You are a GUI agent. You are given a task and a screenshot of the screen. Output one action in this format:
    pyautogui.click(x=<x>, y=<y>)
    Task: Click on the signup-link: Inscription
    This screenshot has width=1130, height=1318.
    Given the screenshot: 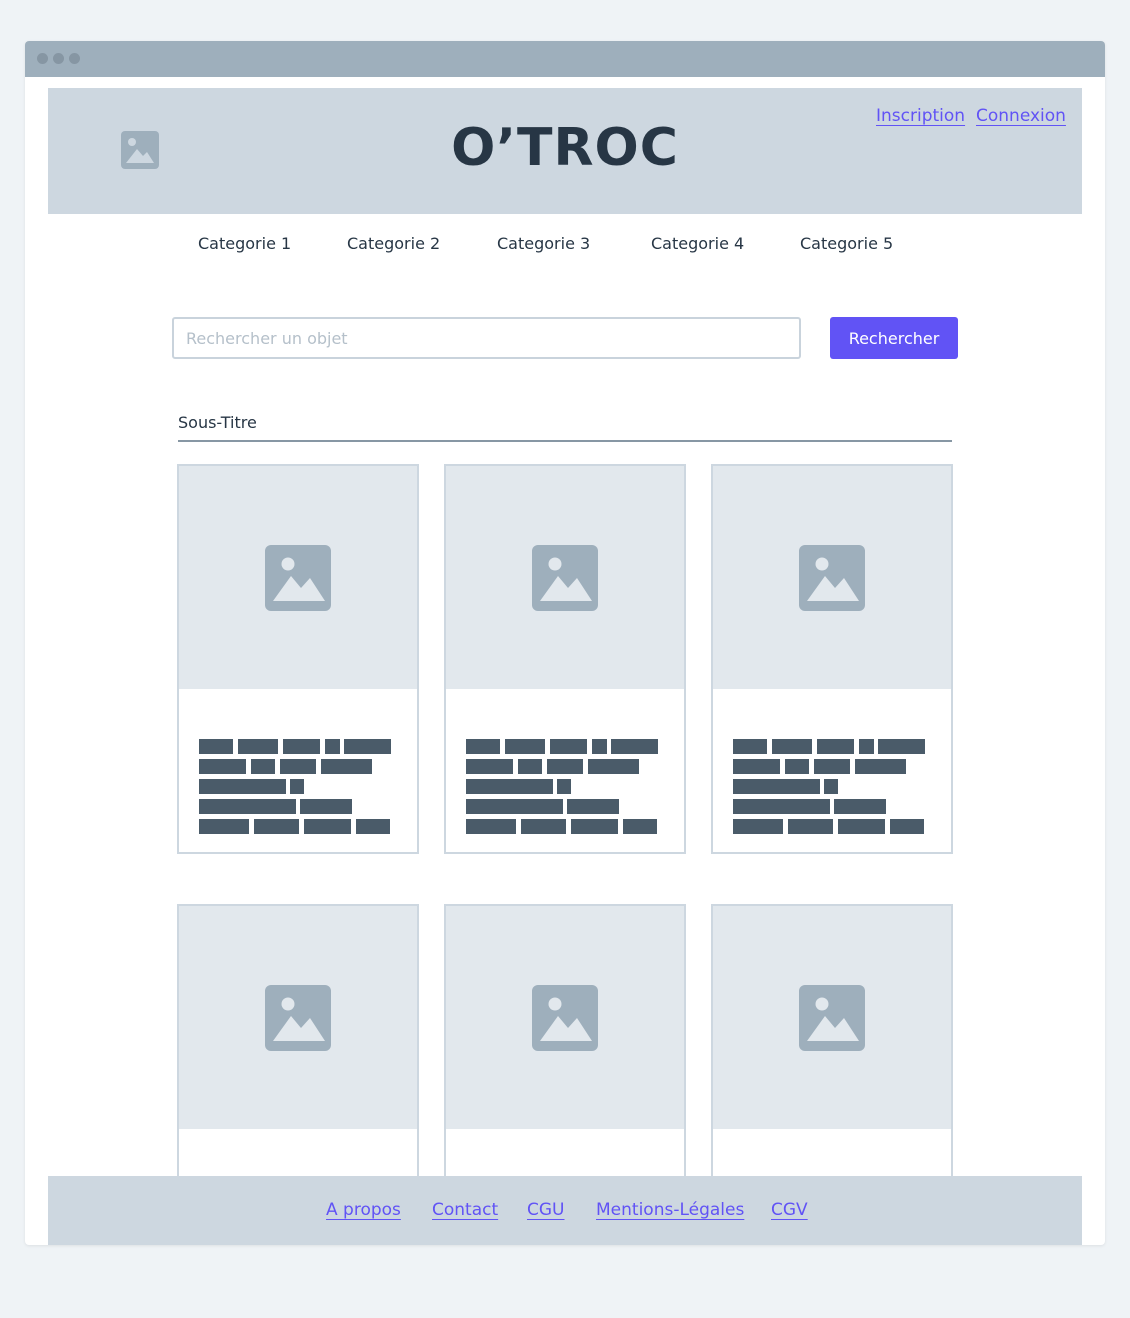 What is the action you would take?
    pyautogui.click(x=920, y=116)
    